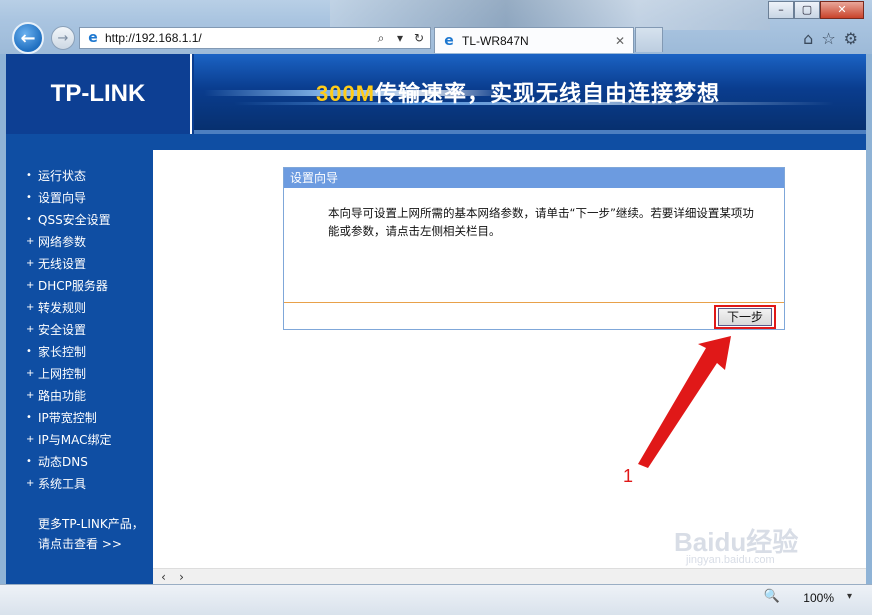 The width and height of the screenshot is (872, 615). Describe the element at coordinates (75, 439) in the screenshot. I see `sidebar-item-label: IP与MAC绑定` at that location.